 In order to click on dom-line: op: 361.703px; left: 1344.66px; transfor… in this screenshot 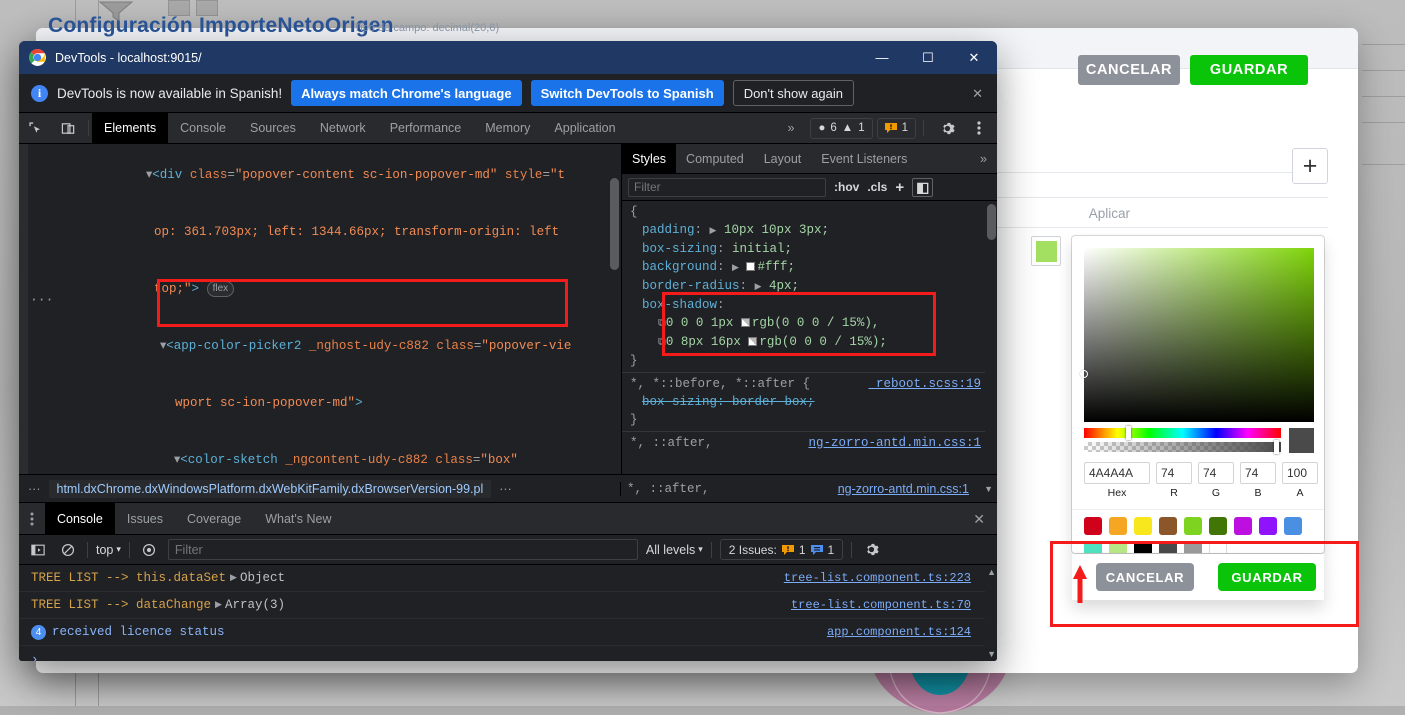, I will do `click(342, 232)`.